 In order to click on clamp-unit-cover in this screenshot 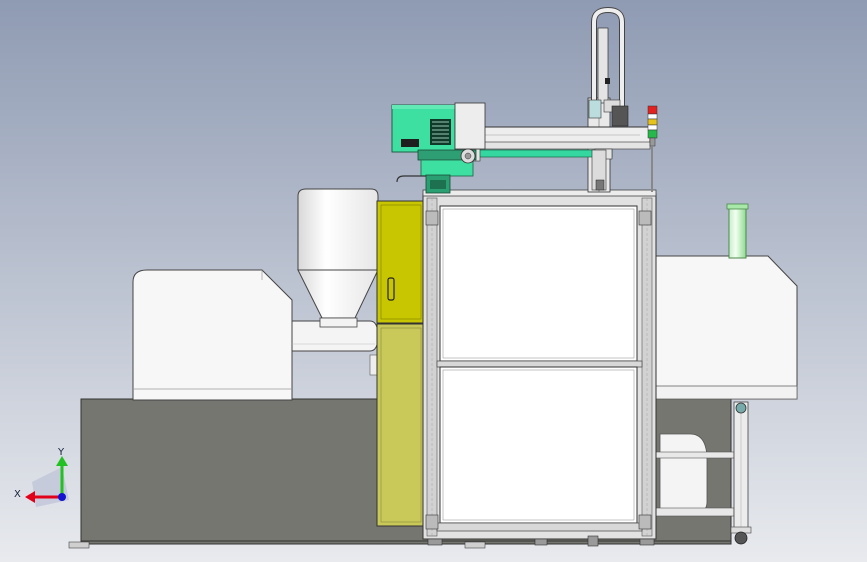, I will do `click(723, 327)`.